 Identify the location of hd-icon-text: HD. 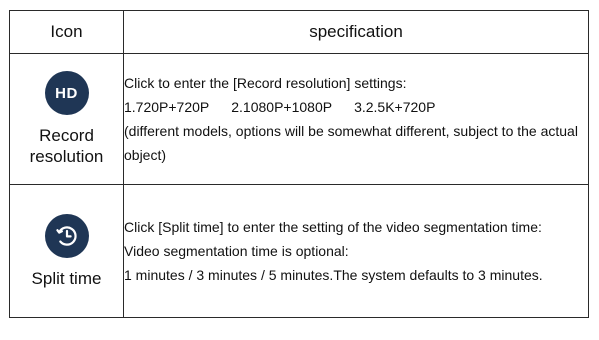
(66, 93).